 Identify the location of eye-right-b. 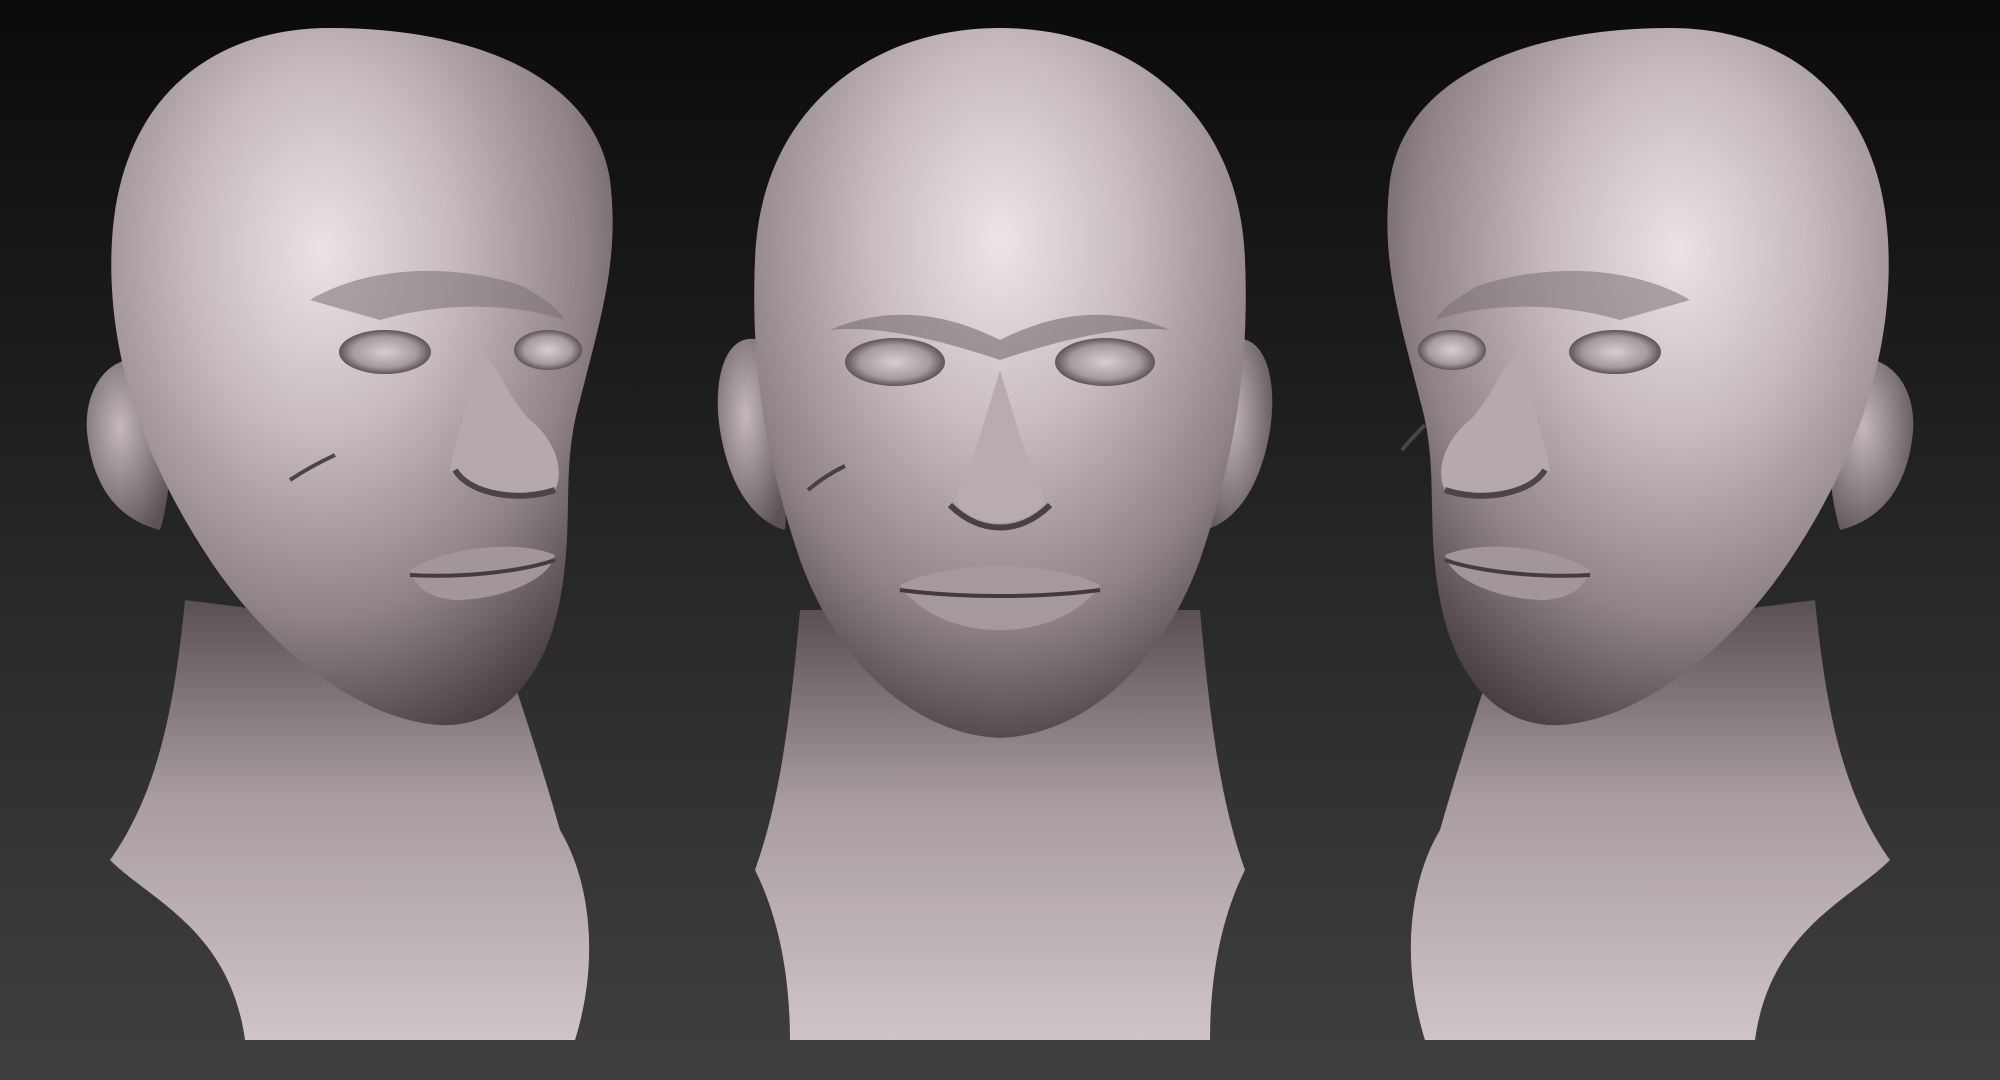
(1452, 350).